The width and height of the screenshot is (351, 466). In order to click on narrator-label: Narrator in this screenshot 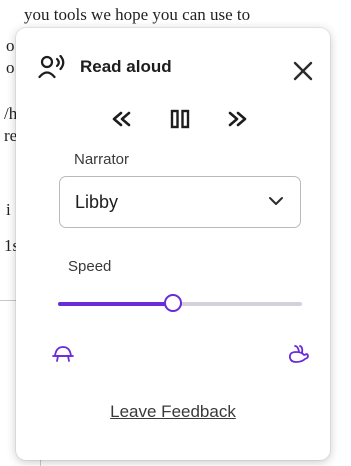, I will do `click(102, 159)`.